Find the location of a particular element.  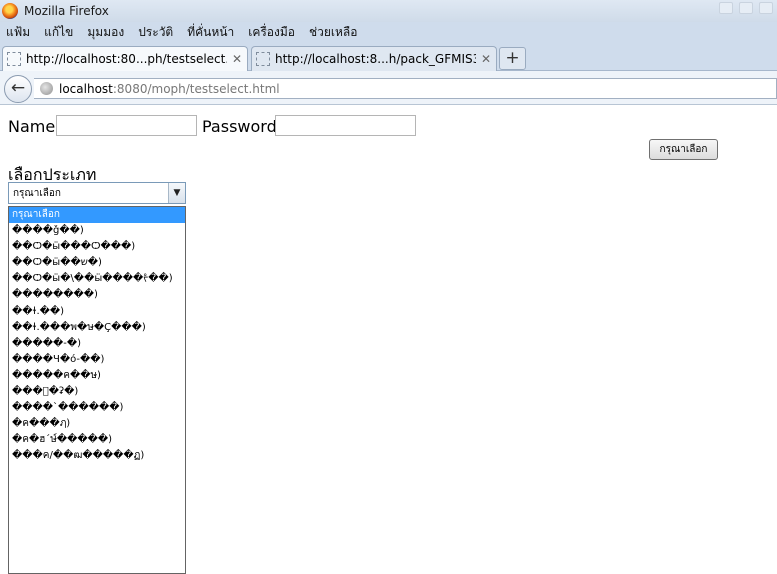

window-controls is located at coordinates (746, 8).